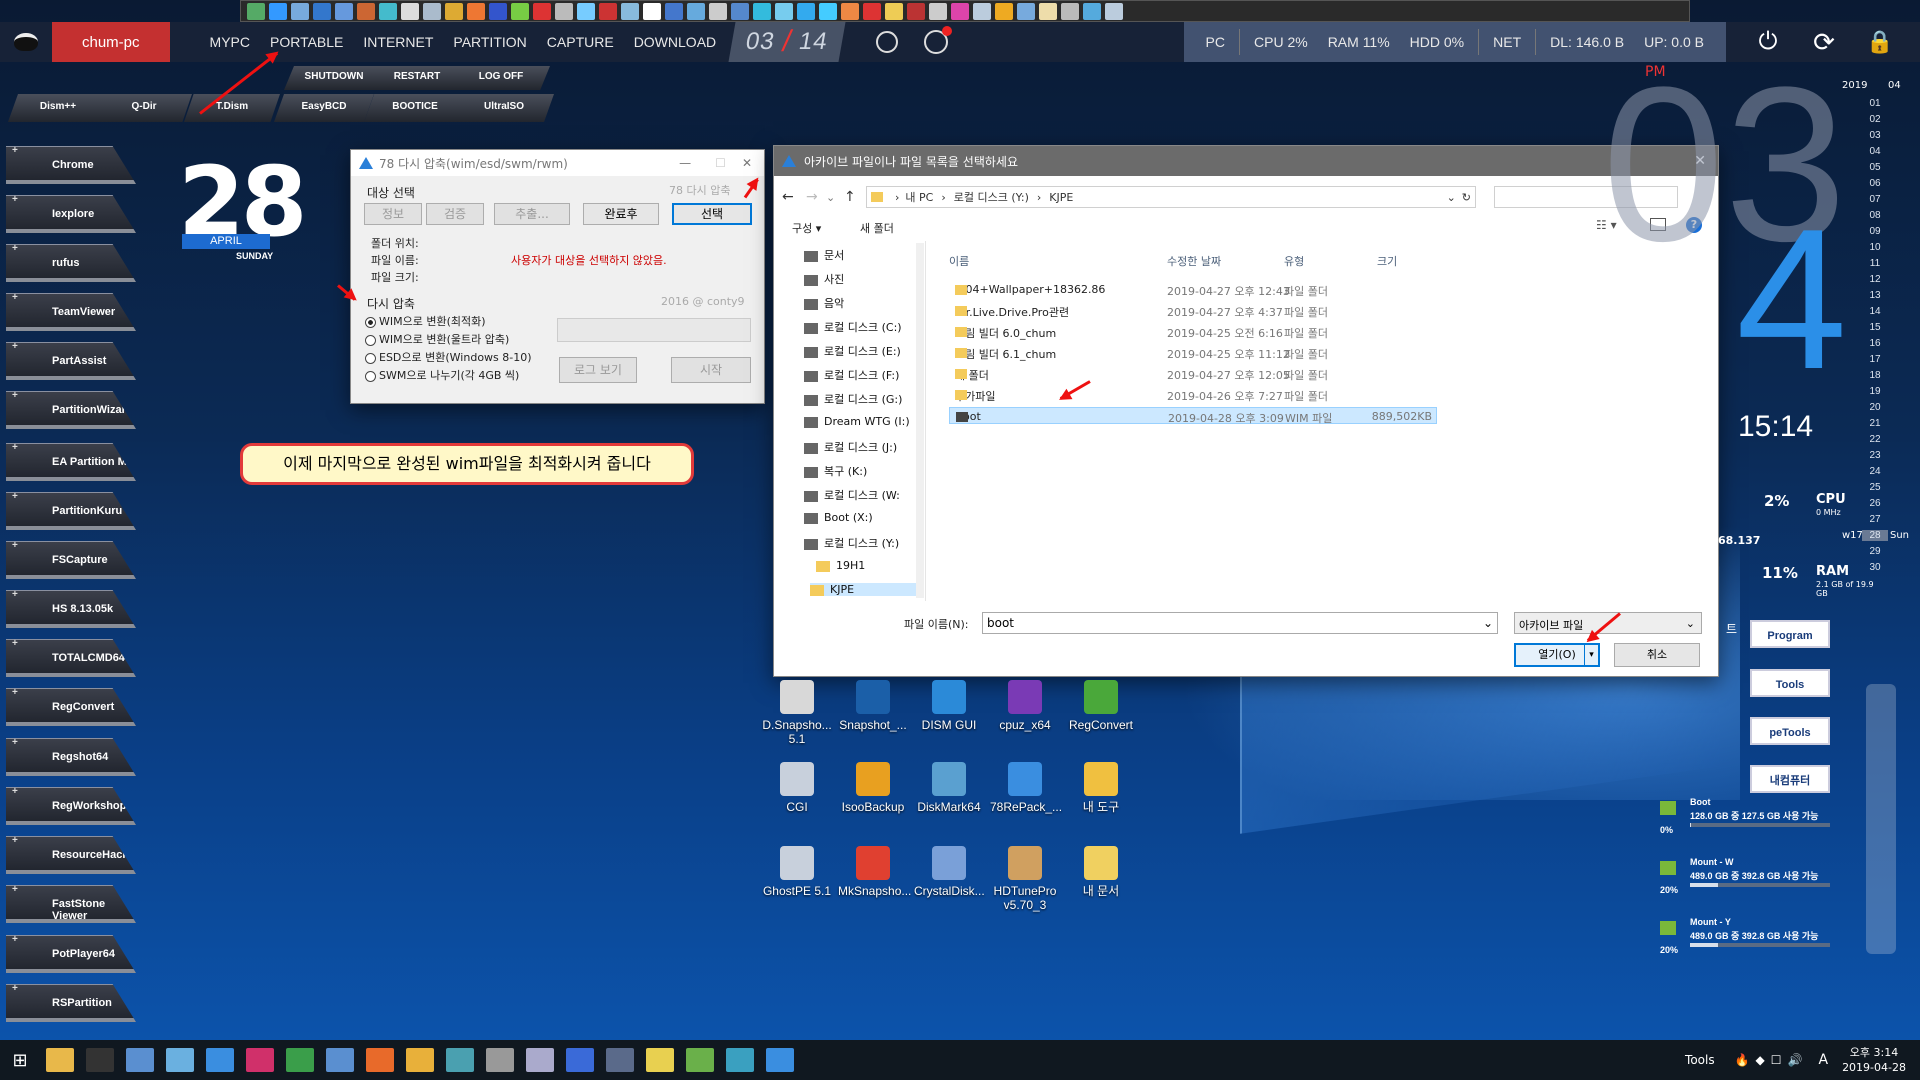  Describe the element at coordinates (797, 872) in the screenshot. I see `desktop-icon: GhostPE 5.1` at that location.